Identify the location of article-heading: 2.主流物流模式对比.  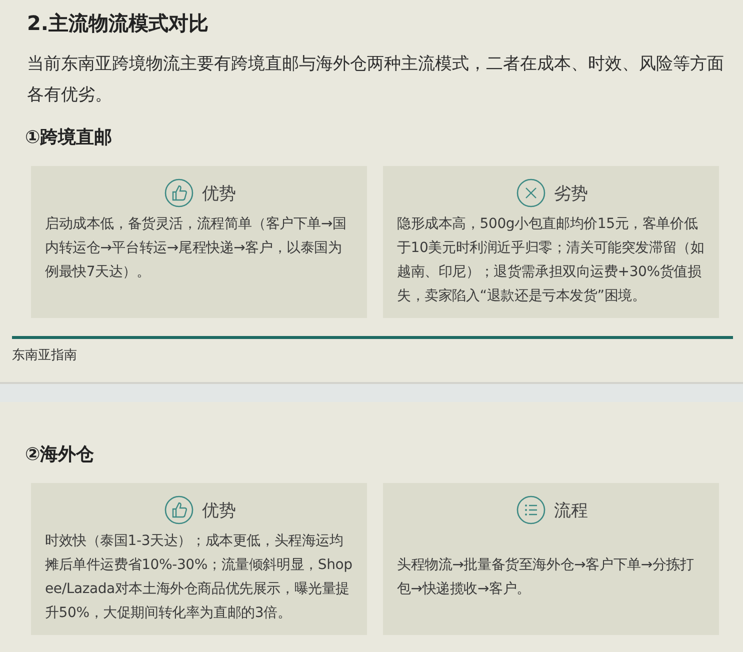
(118, 23).